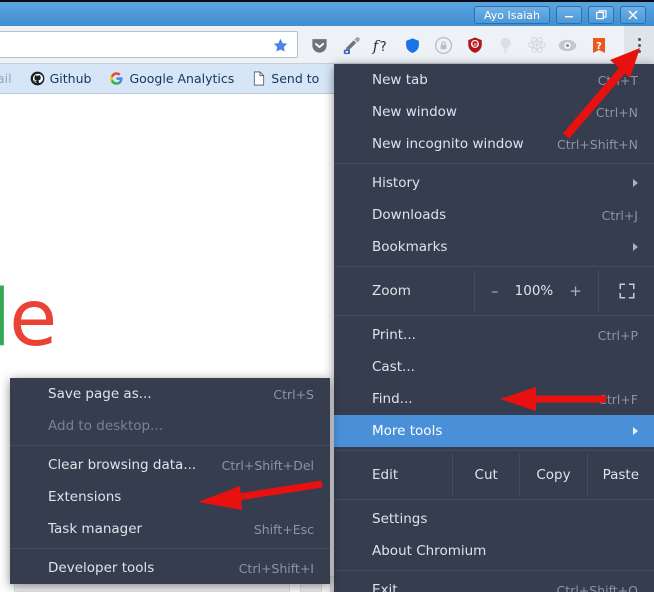  I want to click on bookmark-item-send-to: Send to, so click(285, 78).